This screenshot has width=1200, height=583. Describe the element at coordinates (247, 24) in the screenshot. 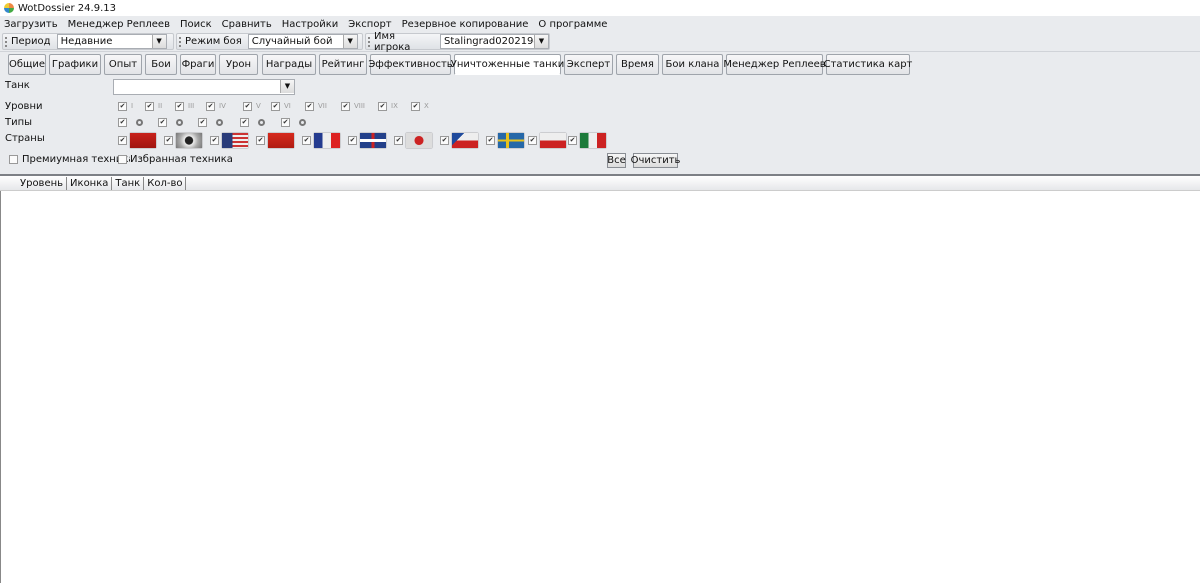

I see `menu-compare: Сравнить` at that location.